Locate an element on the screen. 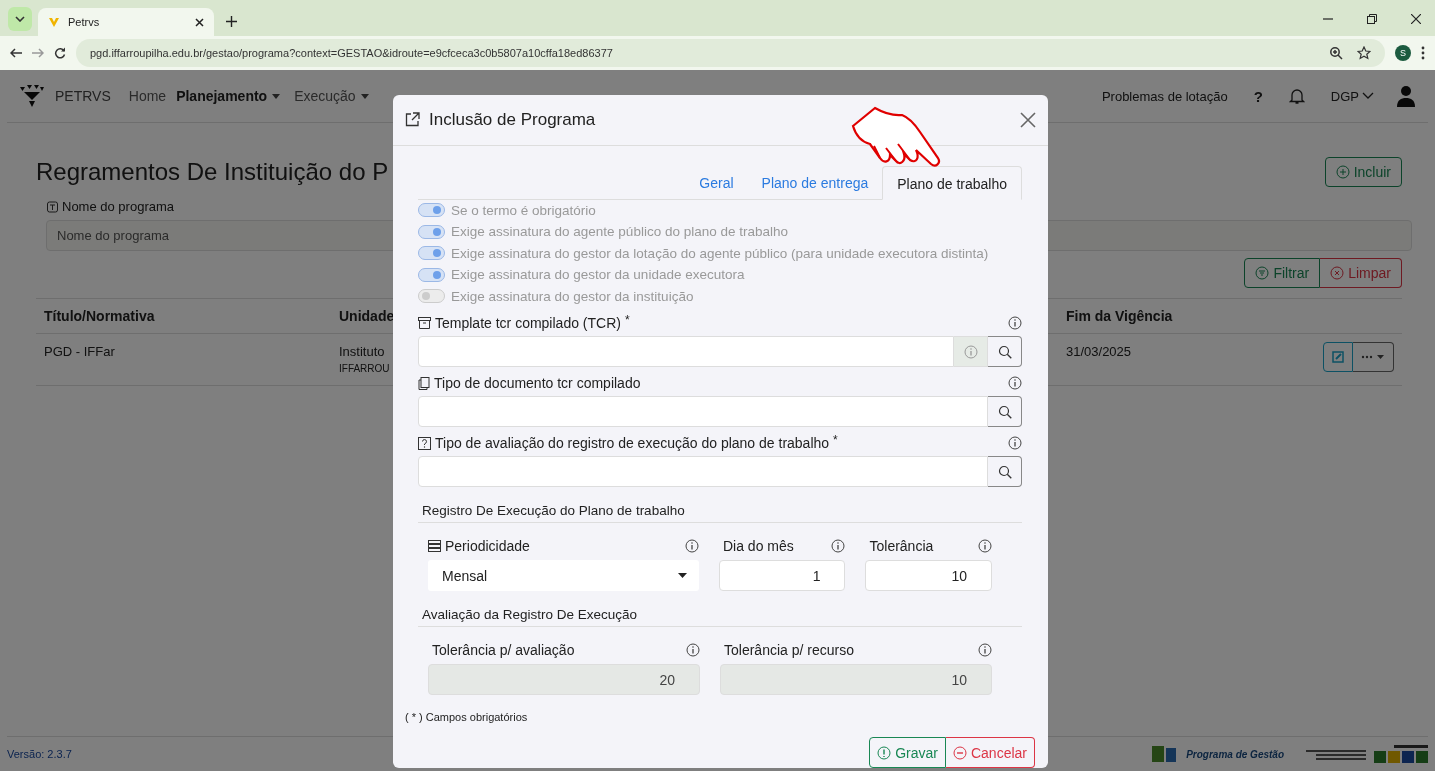 The width and height of the screenshot is (1435, 771). back-icon is located at coordinates (16, 53).